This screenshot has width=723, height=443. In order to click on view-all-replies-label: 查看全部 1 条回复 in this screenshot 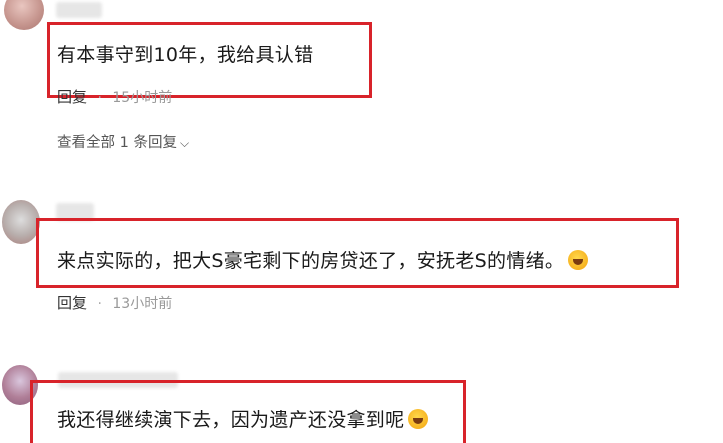, I will do `click(117, 143)`.